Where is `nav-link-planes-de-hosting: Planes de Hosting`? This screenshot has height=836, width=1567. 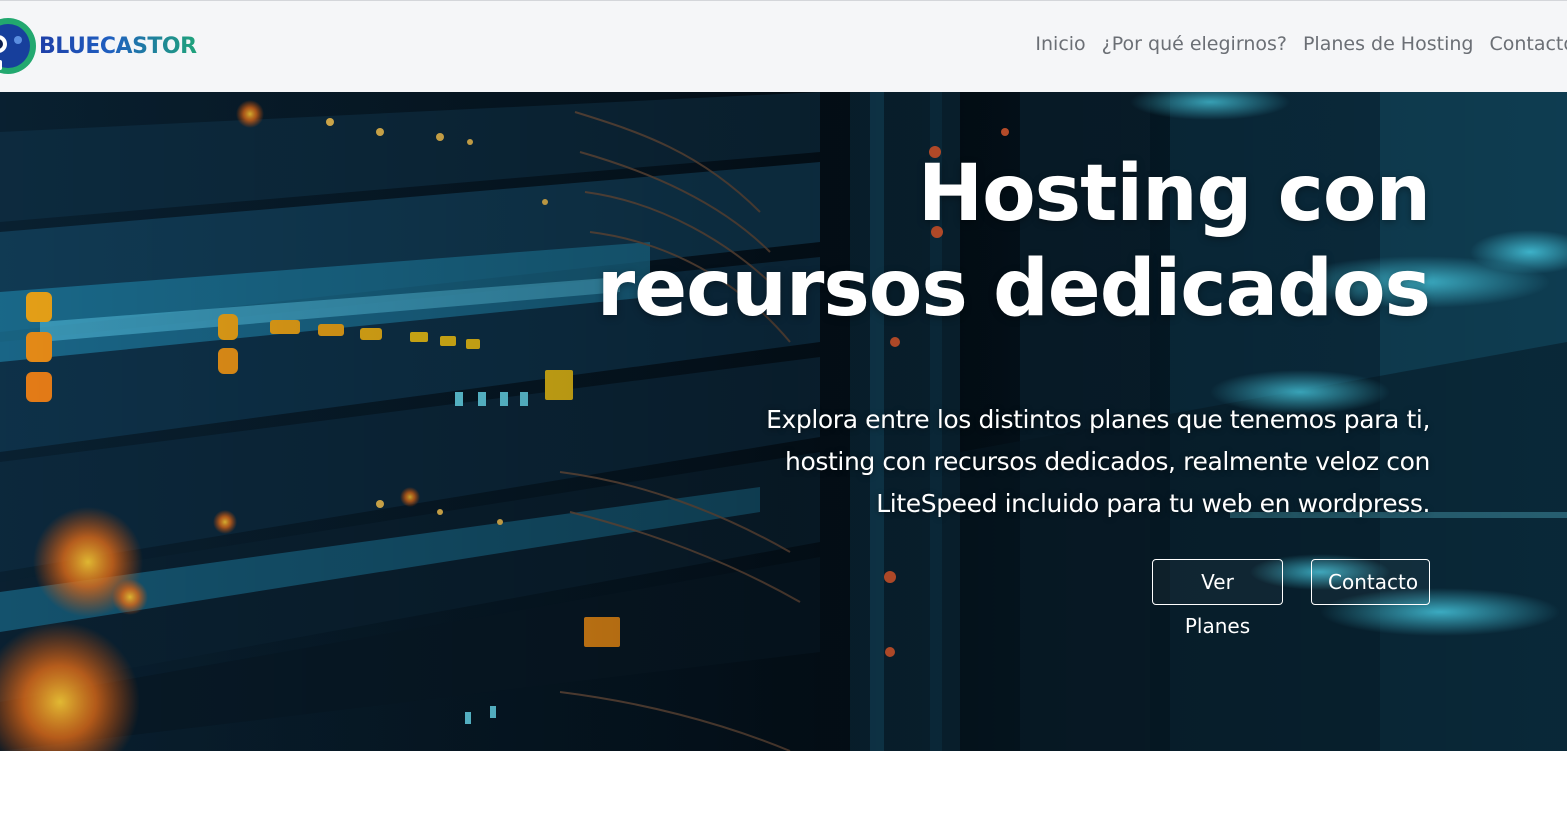 nav-link-planes-de-hosting: Planes de Hosting is located at coordinates (1388, 44).